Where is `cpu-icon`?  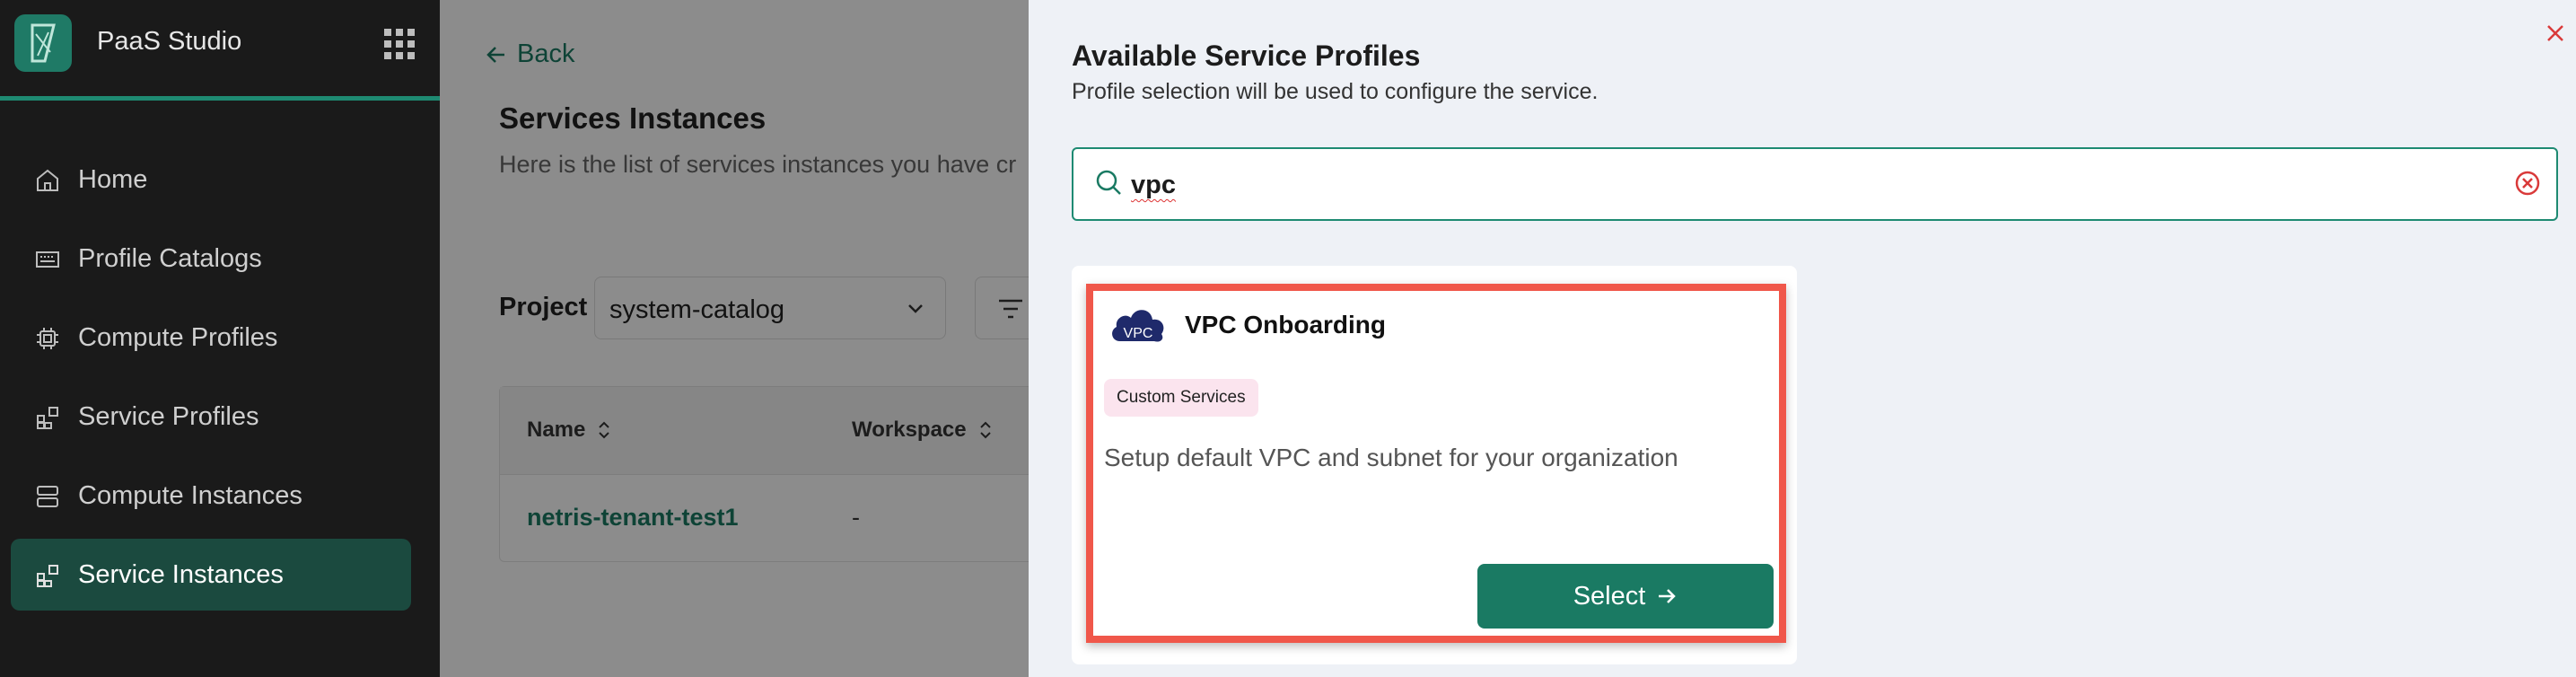
cpu-icon is located at coordinates (47, 338).